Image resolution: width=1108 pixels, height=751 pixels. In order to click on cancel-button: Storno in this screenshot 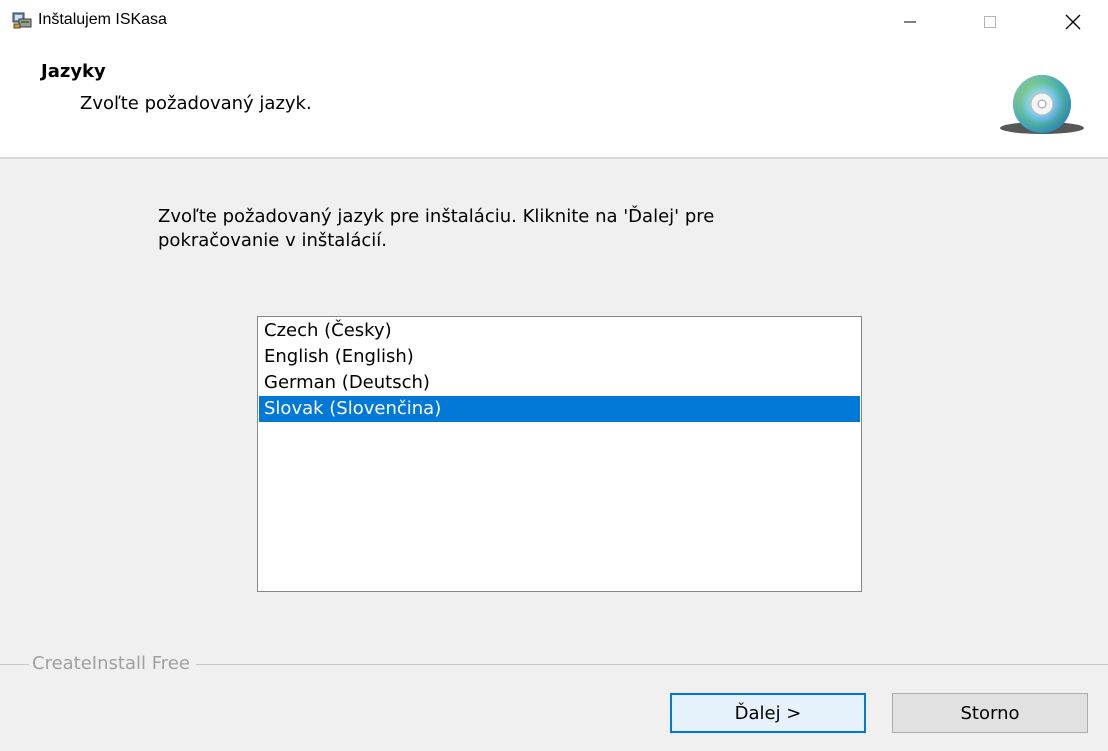, I will do `click(990, 713)`.